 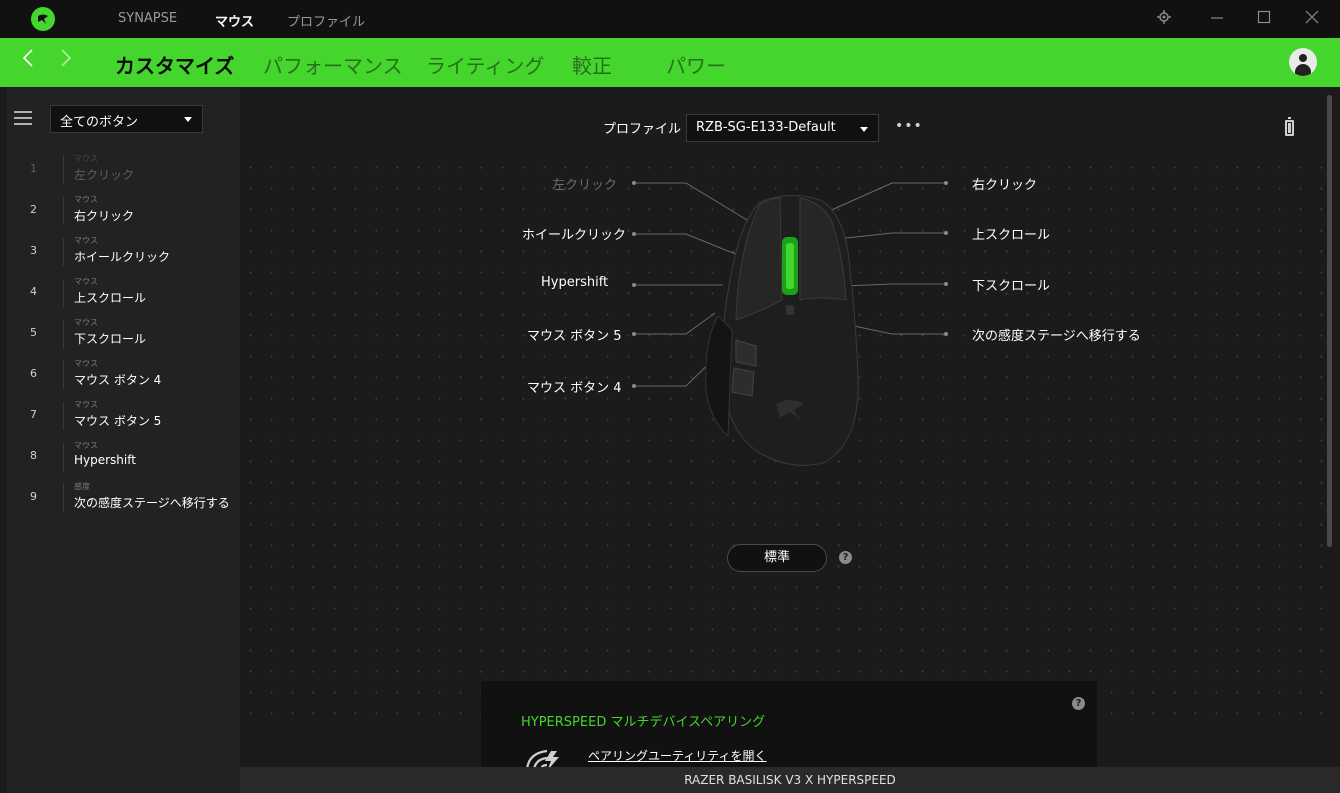 I want to click on button-name: 左クリック, so click(x=104, y=175).